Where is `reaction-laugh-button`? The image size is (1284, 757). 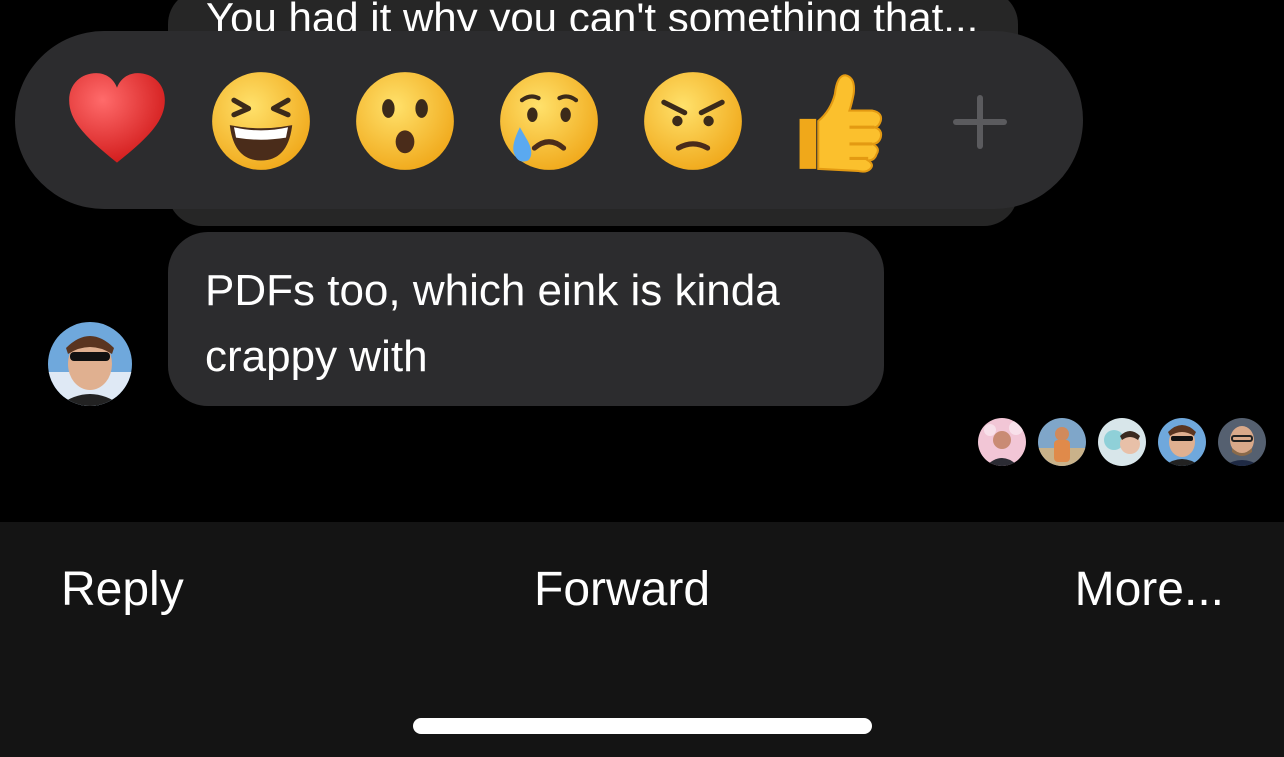
reaction-laugh-button is located at coordinates (261, 121).